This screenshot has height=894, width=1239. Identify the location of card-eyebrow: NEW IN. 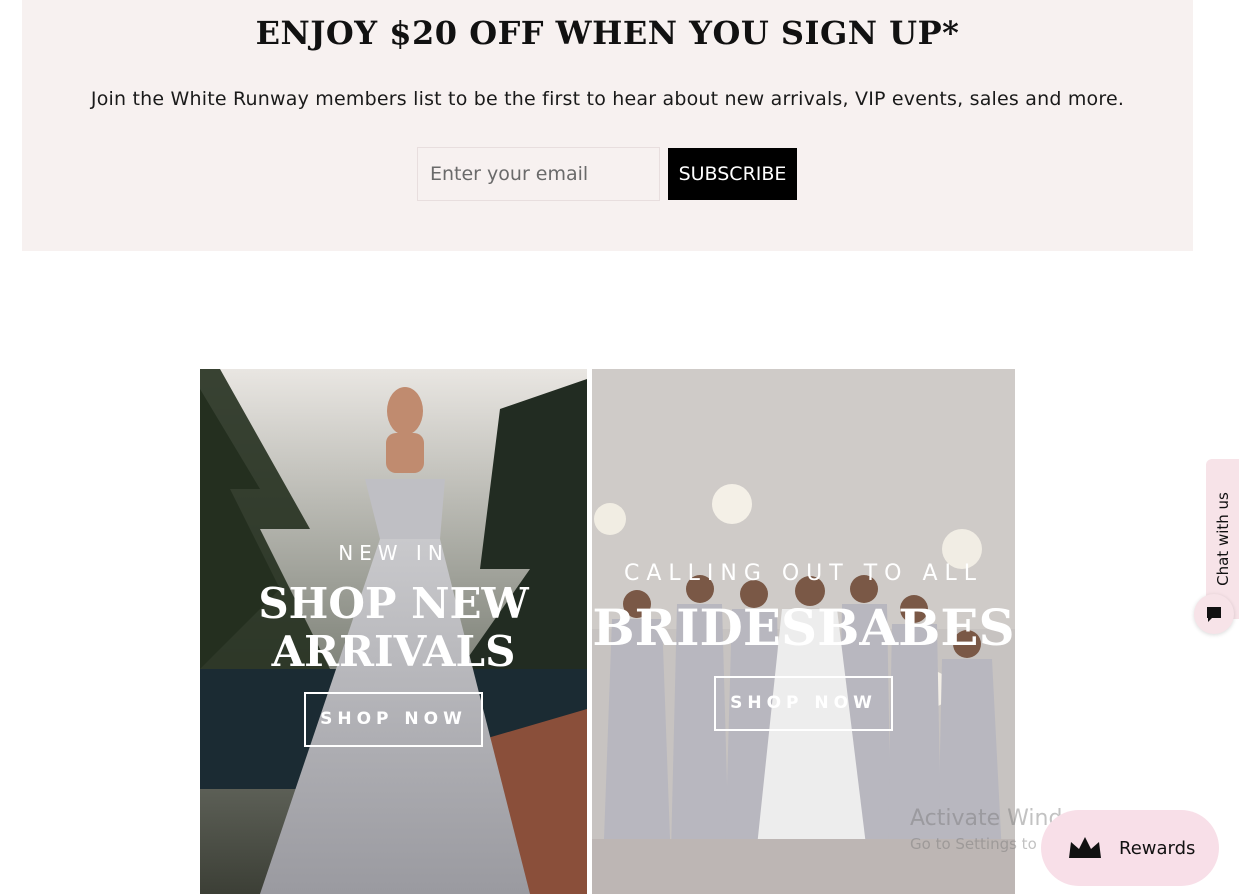
(393, 553).